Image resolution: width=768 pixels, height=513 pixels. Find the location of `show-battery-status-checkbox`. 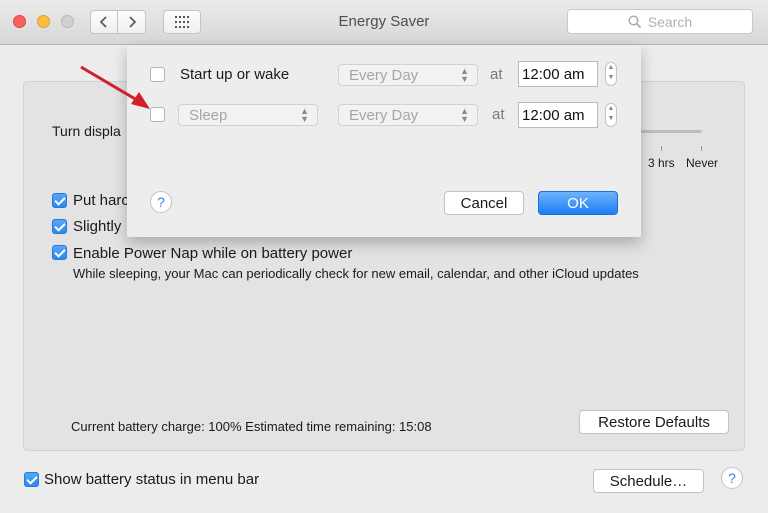

show-battery-status-checkbox is located at coordinates (31, 479).